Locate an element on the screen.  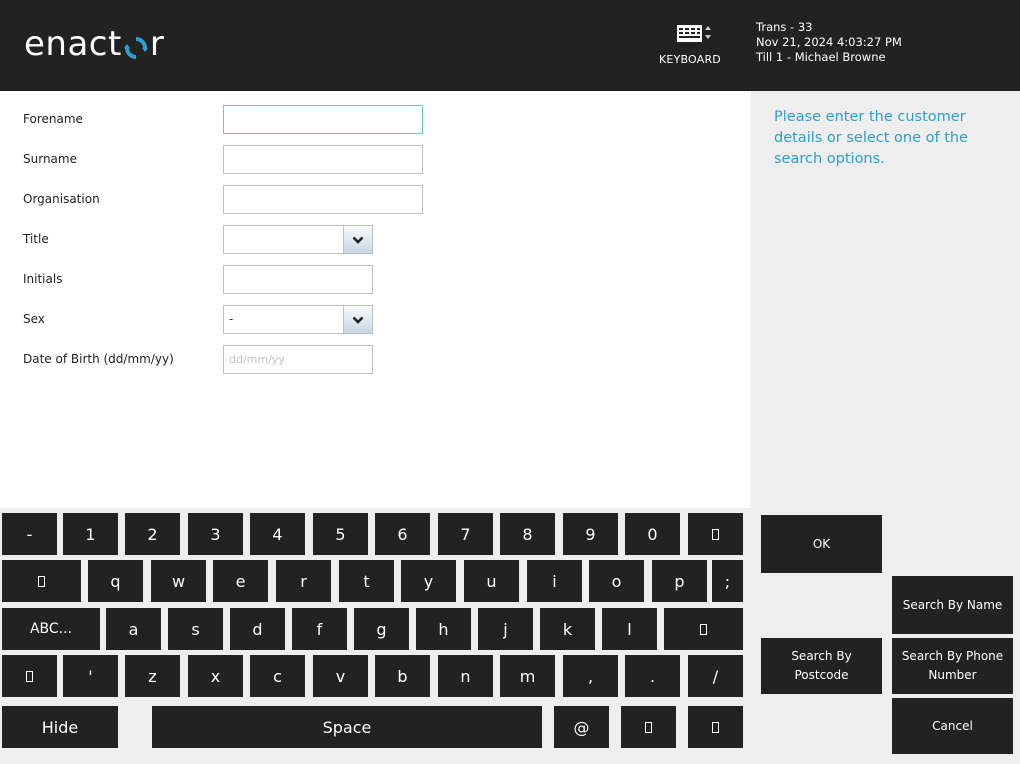
dob-input is located at coordinates (298, 359).